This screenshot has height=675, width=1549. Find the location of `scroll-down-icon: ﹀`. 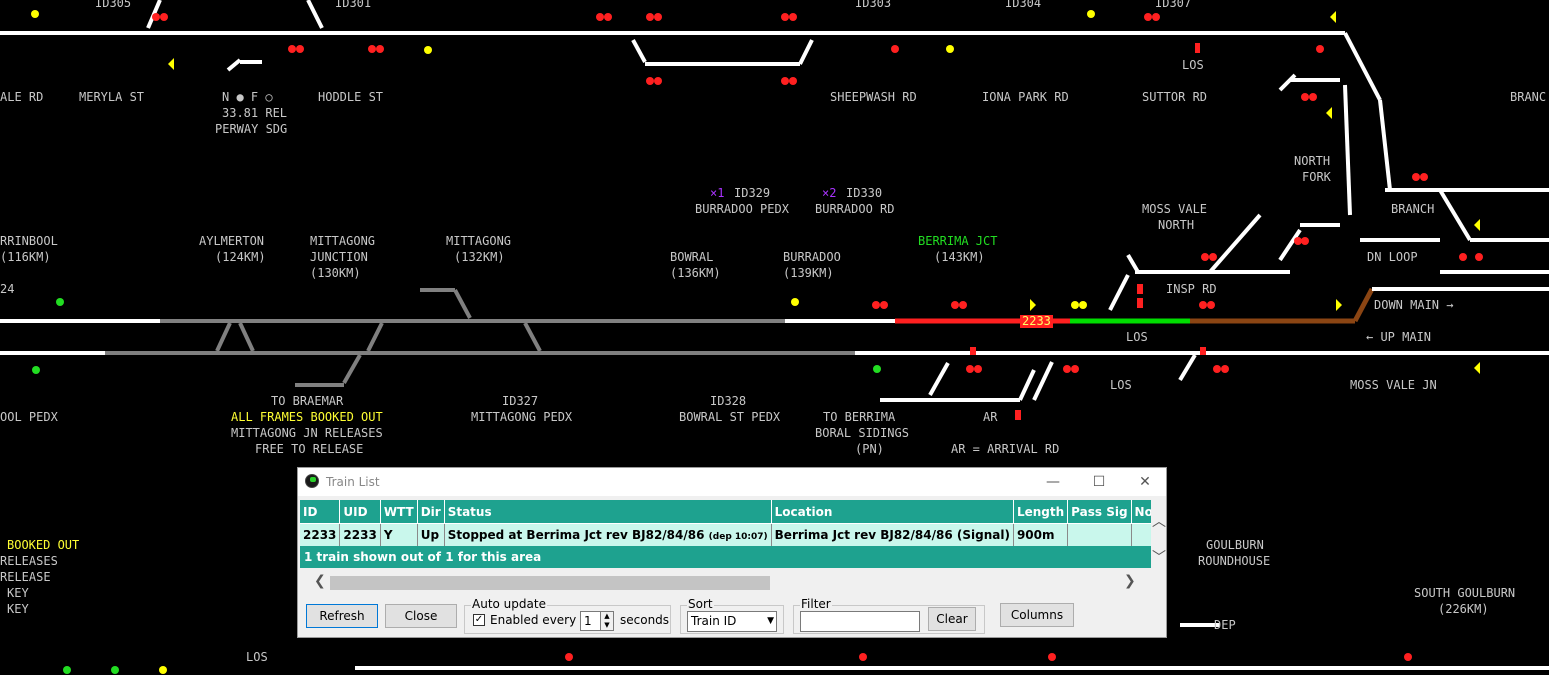

scroll-down-icon: ﹀ is located at coordinates (1159, 557).